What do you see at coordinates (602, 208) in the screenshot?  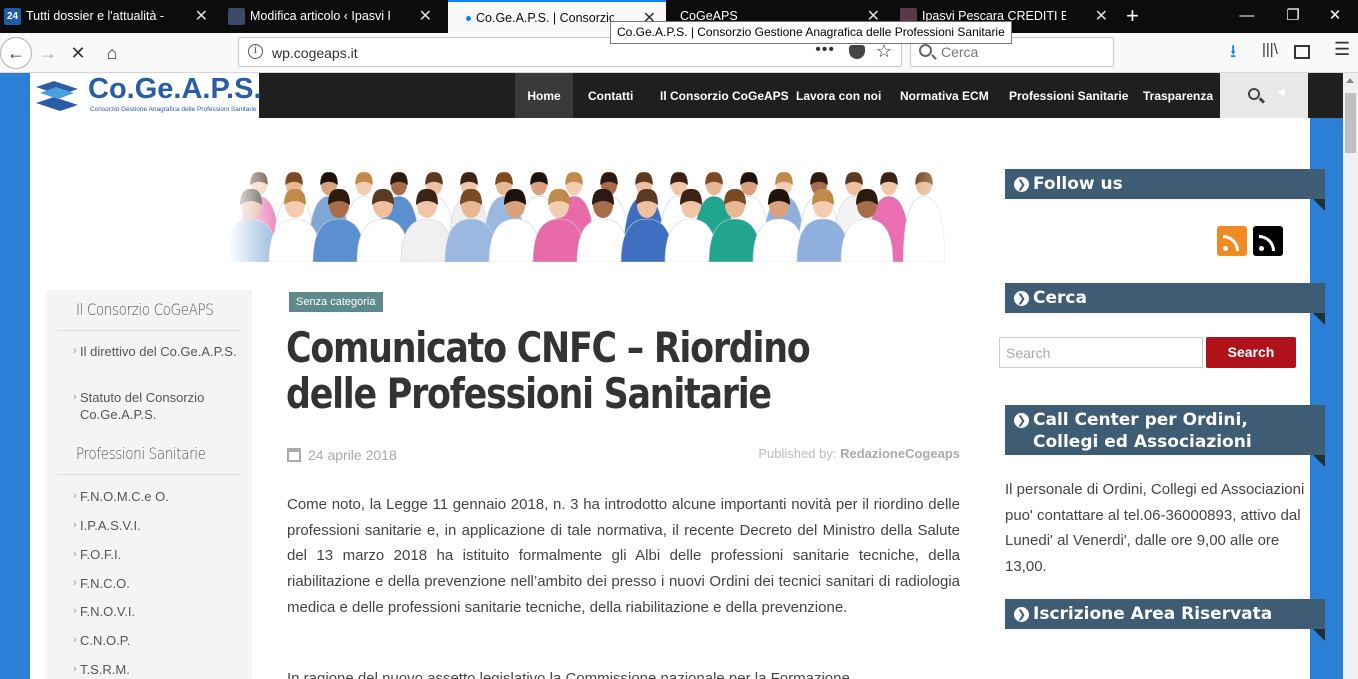 I see `healthcare-staff-banner` at bounding box center [602, 208].